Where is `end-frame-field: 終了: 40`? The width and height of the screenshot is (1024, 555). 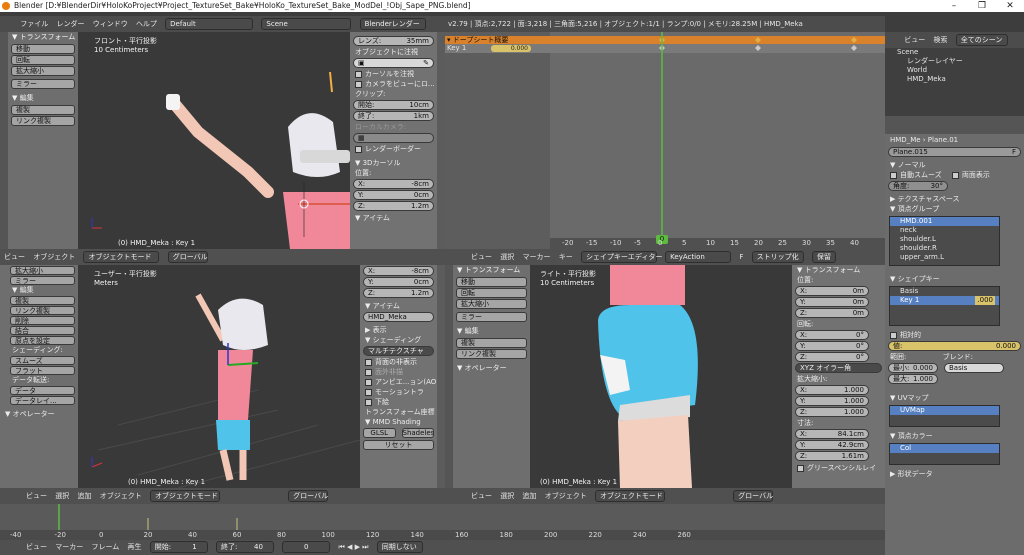 end-frame-field: 終了: 40 is located at coordinates (244, 547).